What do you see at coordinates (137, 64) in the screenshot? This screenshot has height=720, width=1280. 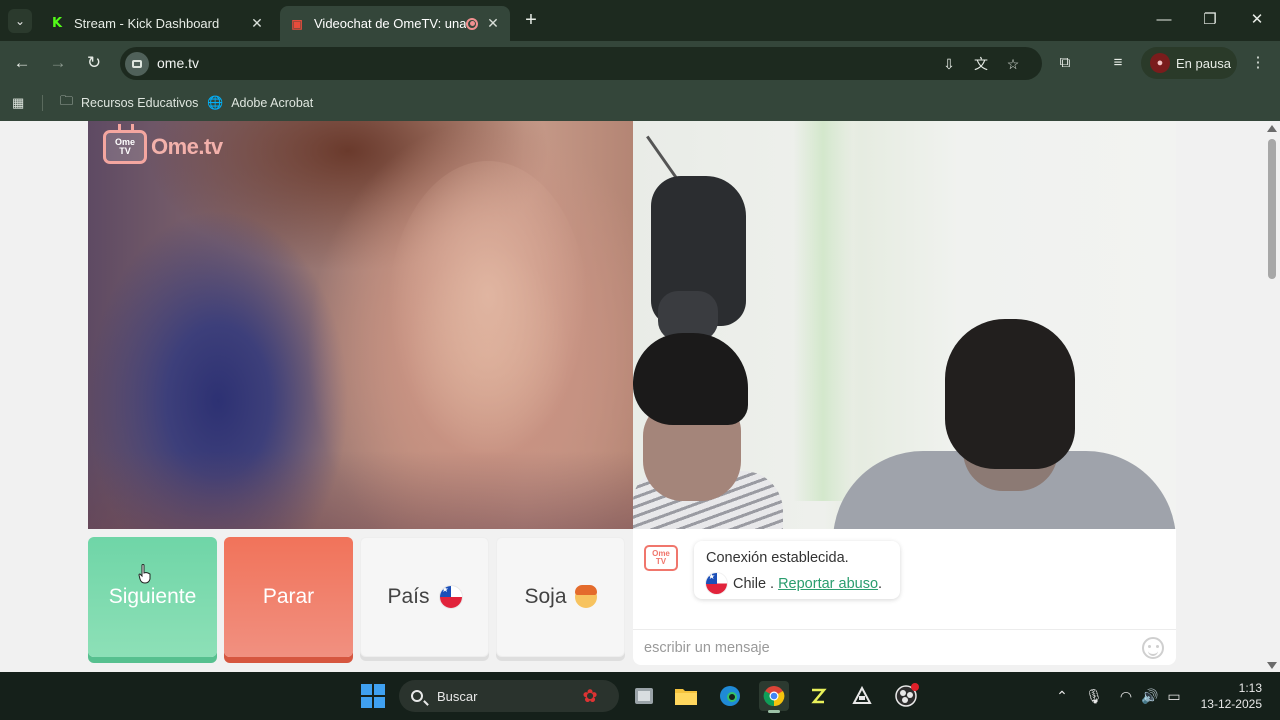 I see `site-info-icon` at bounding box center [137, 64].